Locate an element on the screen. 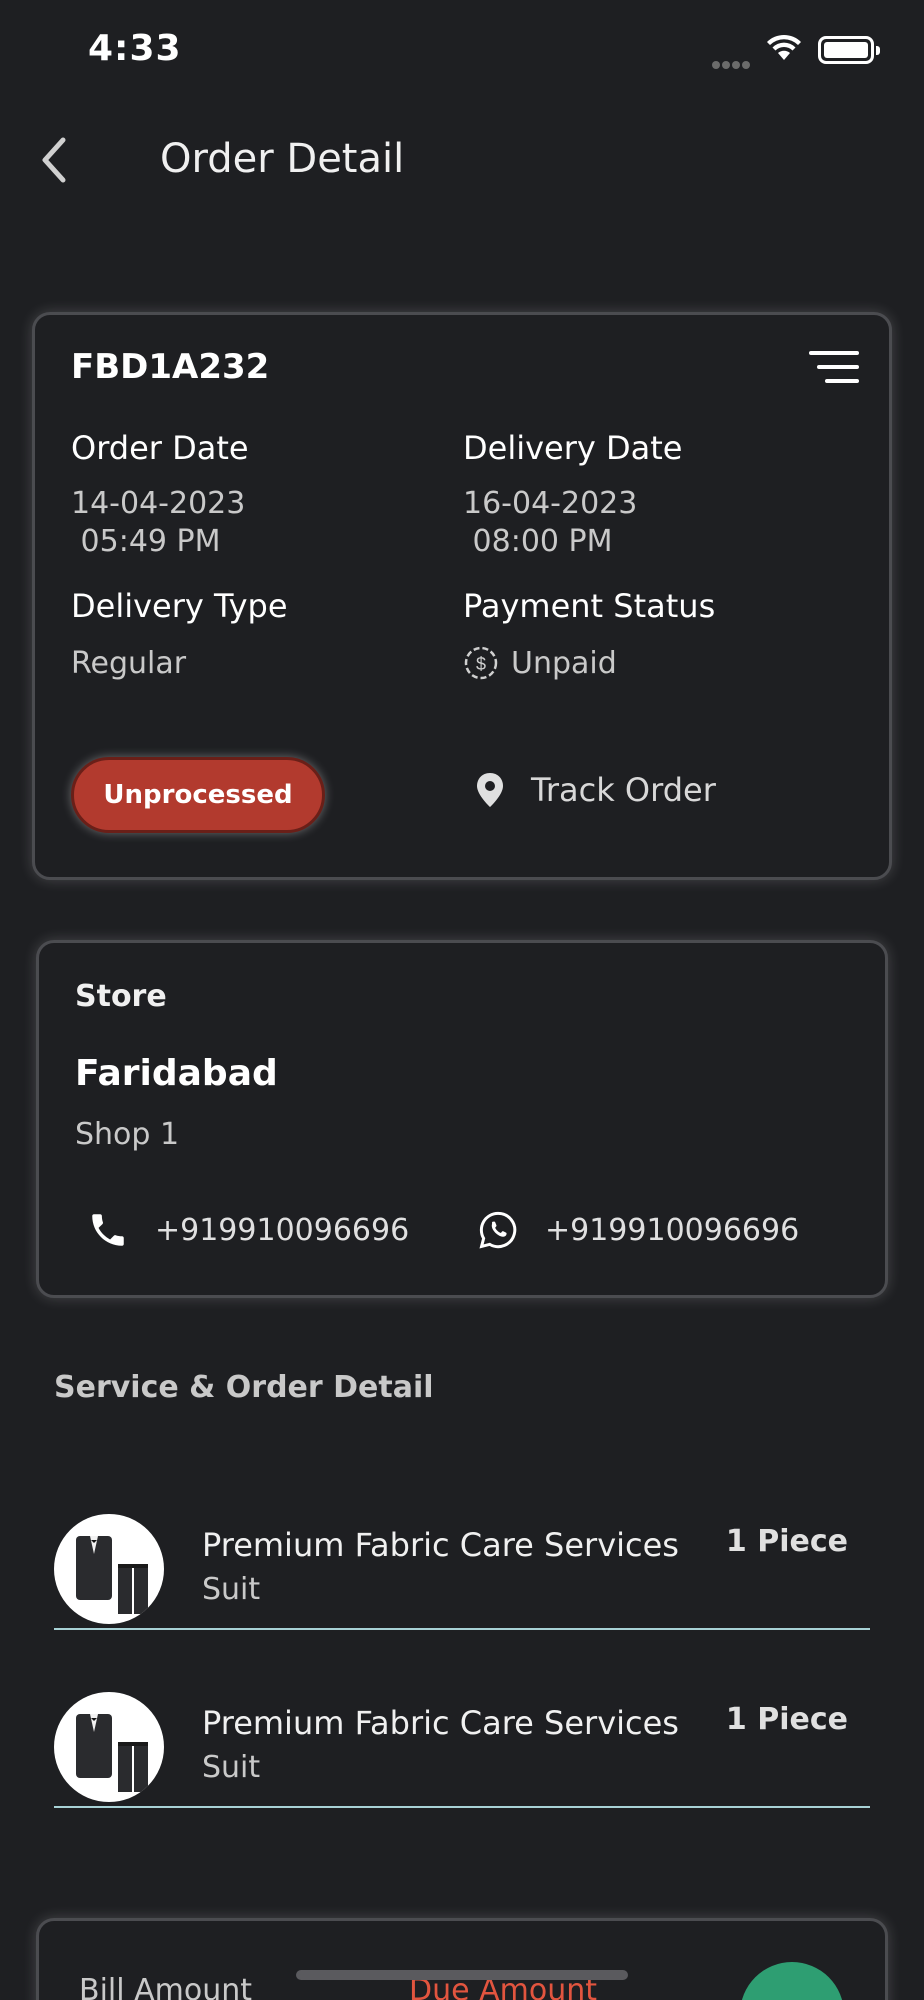 The image size is (924, 2000). phone-icon is located at coordinates (108, 1230).